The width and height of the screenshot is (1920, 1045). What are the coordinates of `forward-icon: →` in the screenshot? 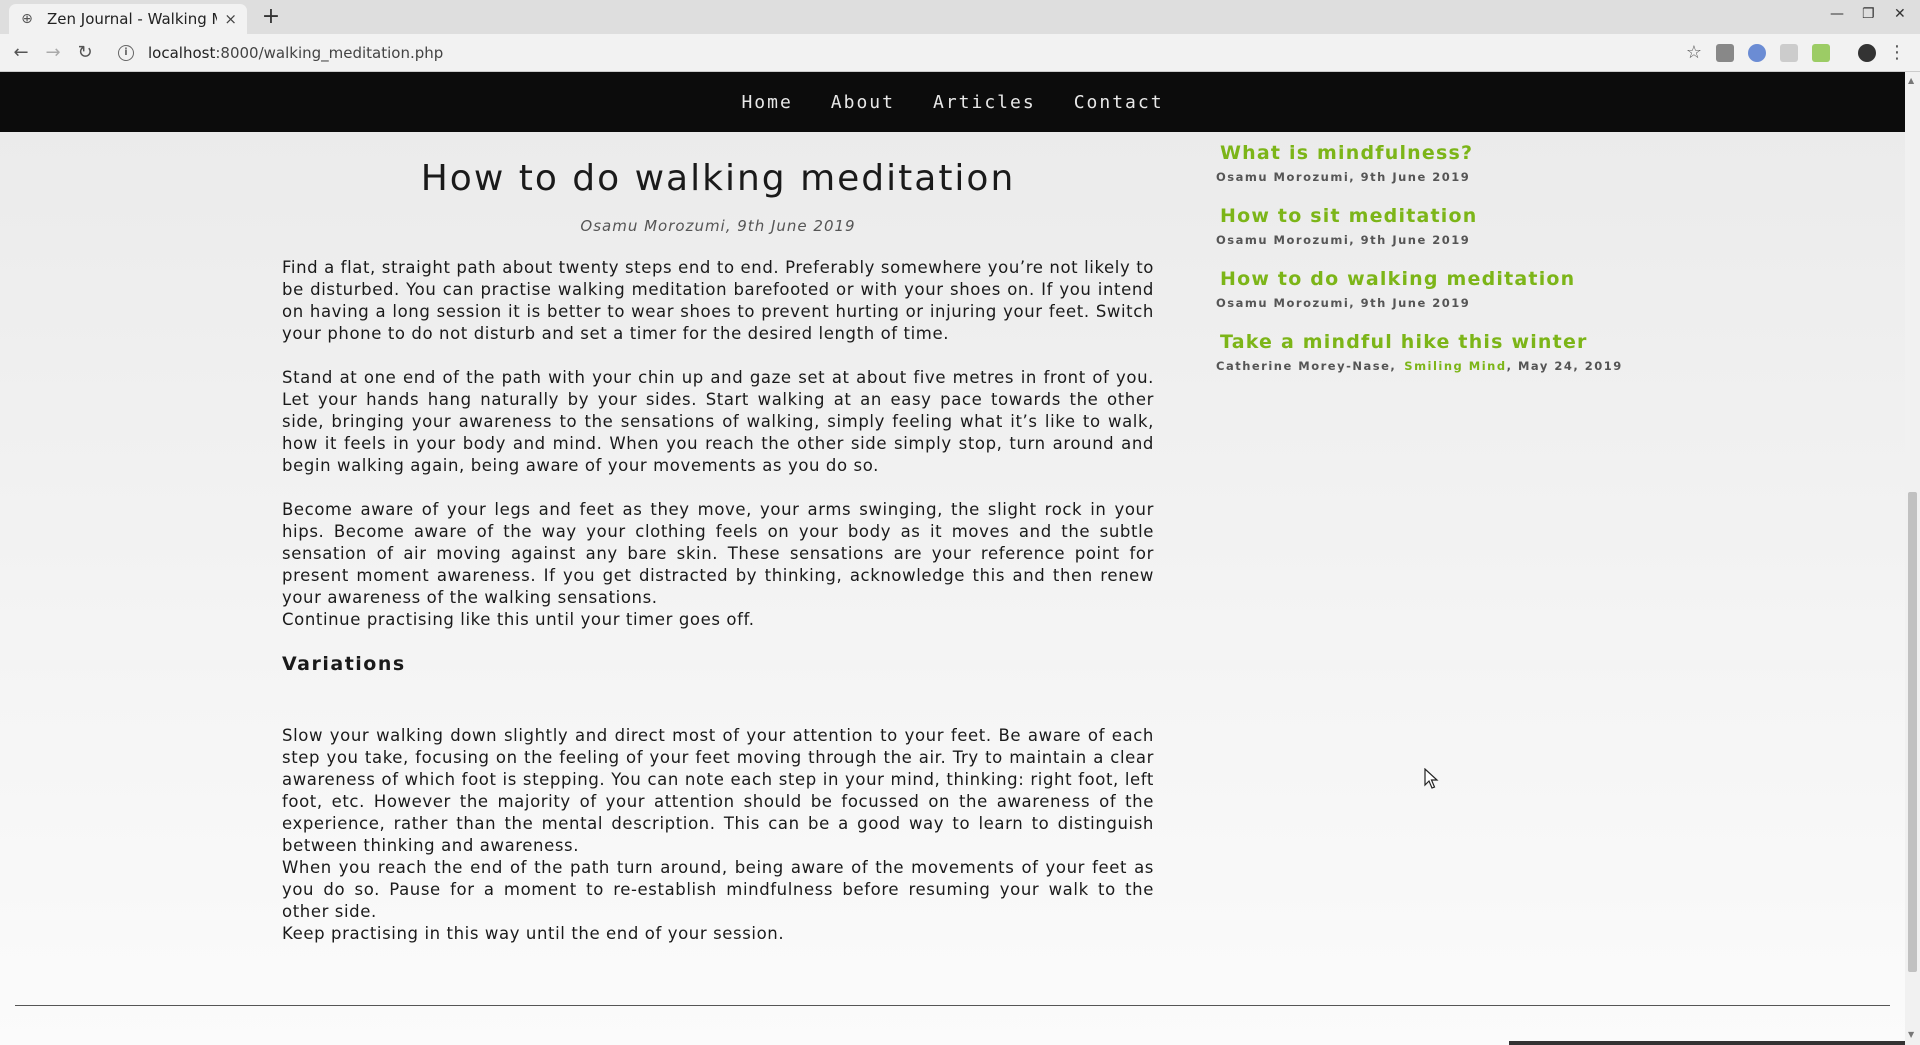 It's located at (53, 53).